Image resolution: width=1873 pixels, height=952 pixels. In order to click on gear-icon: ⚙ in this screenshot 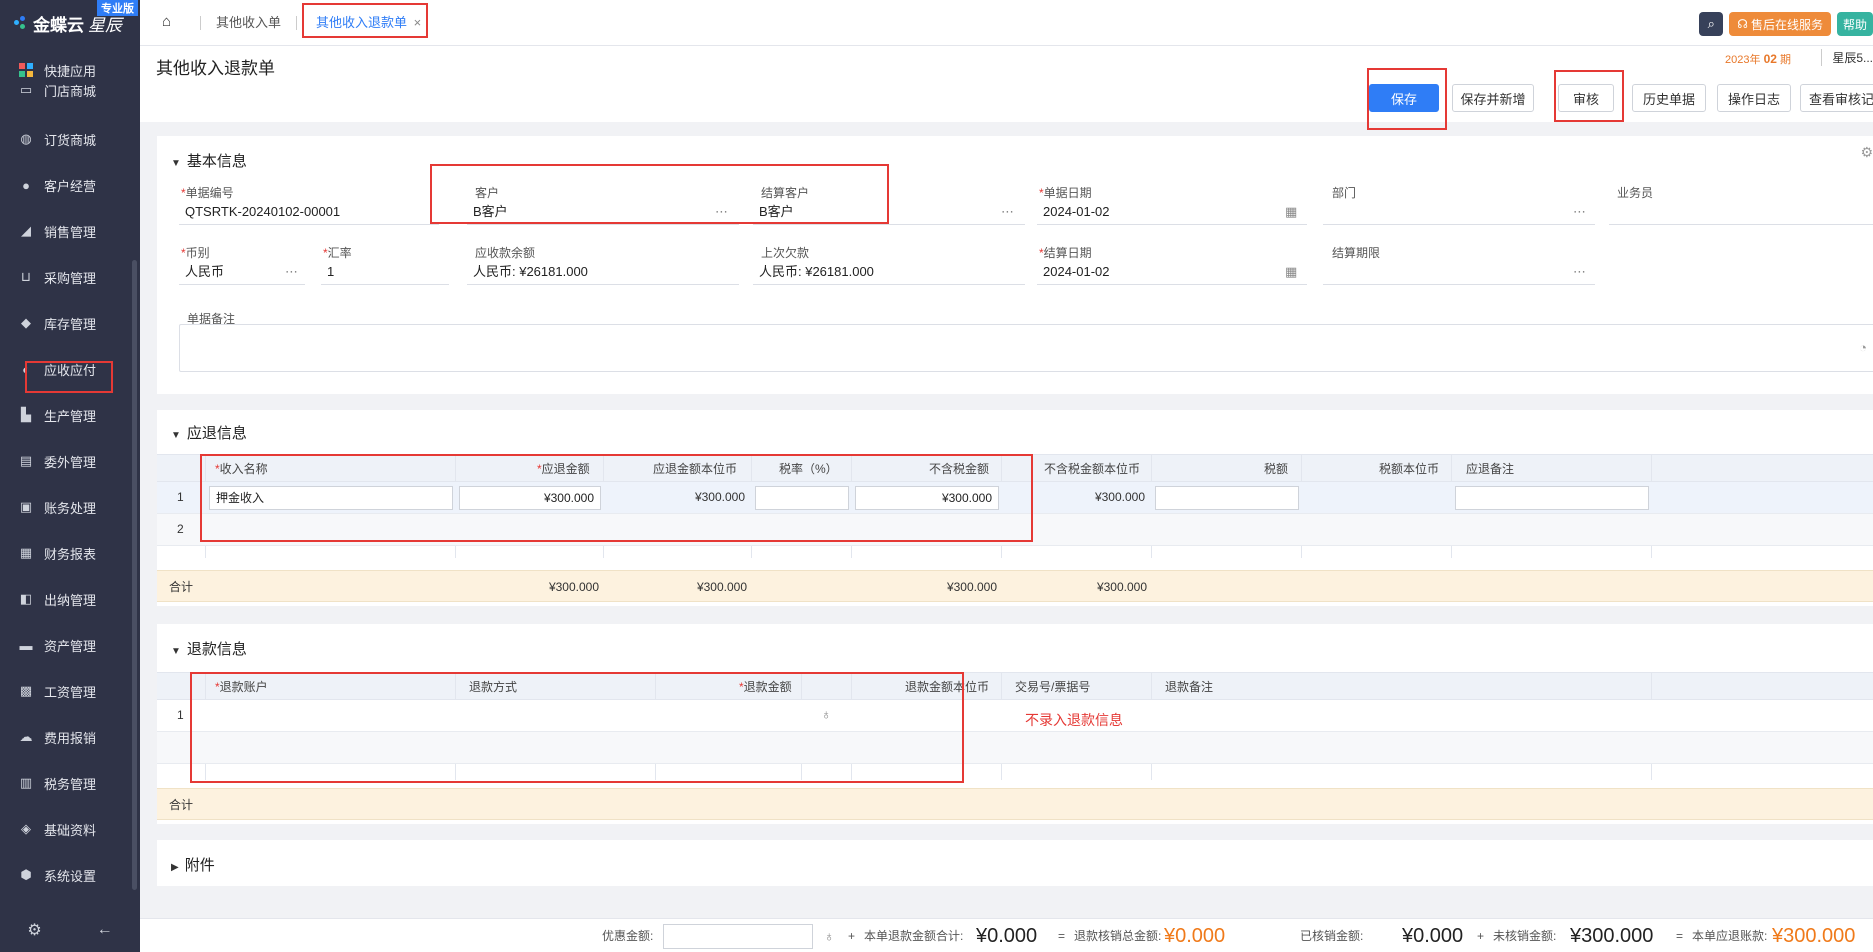, I will do `click(34, 930)`.